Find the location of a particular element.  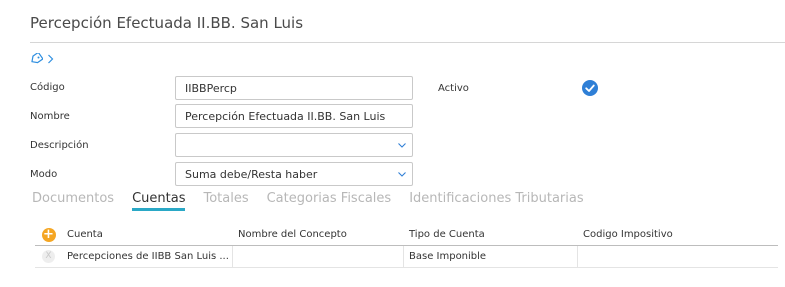

column-header-codigo-impositivo: Codigo Impositivo is located at coordinates (678, 234).